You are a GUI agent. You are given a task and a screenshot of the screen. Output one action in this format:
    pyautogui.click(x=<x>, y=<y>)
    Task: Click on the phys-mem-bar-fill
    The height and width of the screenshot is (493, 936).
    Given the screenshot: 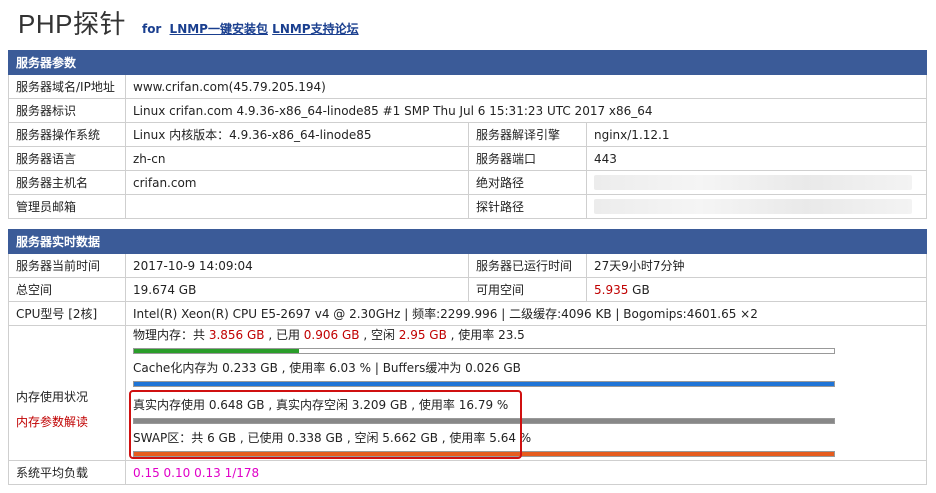 What is the action you would take?
    pyautogui.click(x=216, y=351)
    